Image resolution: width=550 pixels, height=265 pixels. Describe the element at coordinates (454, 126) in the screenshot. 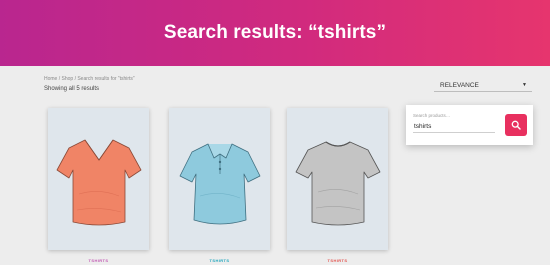

I see `search-input` at that location.